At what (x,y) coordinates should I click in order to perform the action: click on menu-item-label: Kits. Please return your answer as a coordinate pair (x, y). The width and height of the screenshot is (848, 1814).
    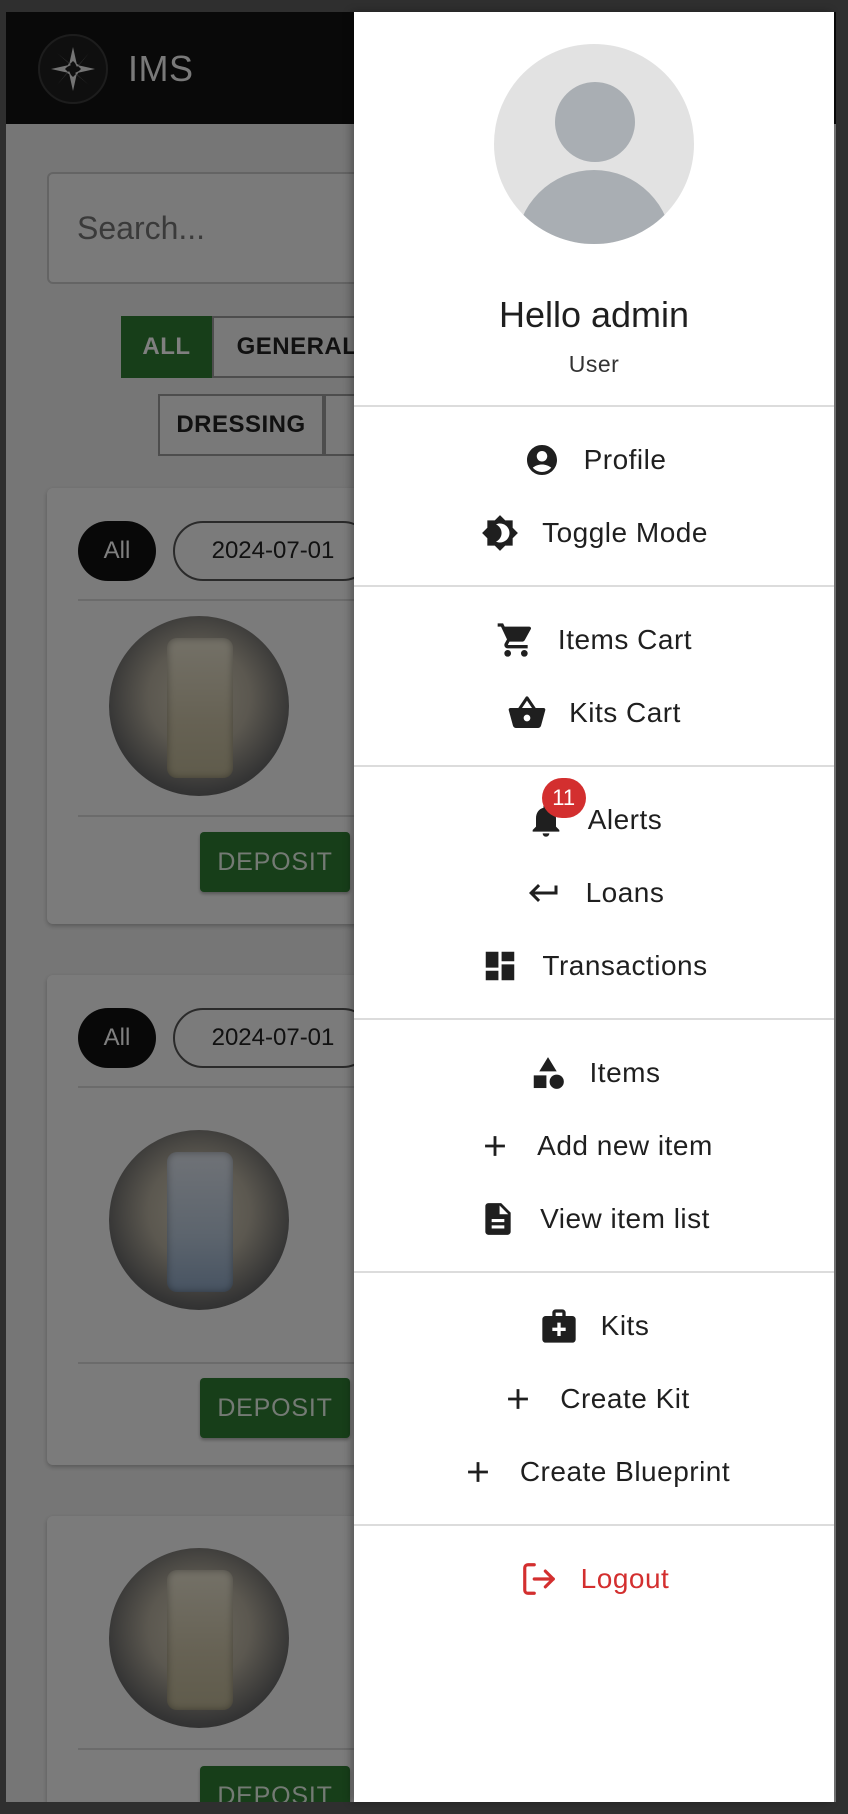
    Looking at the image, I should click on (625, 1325).